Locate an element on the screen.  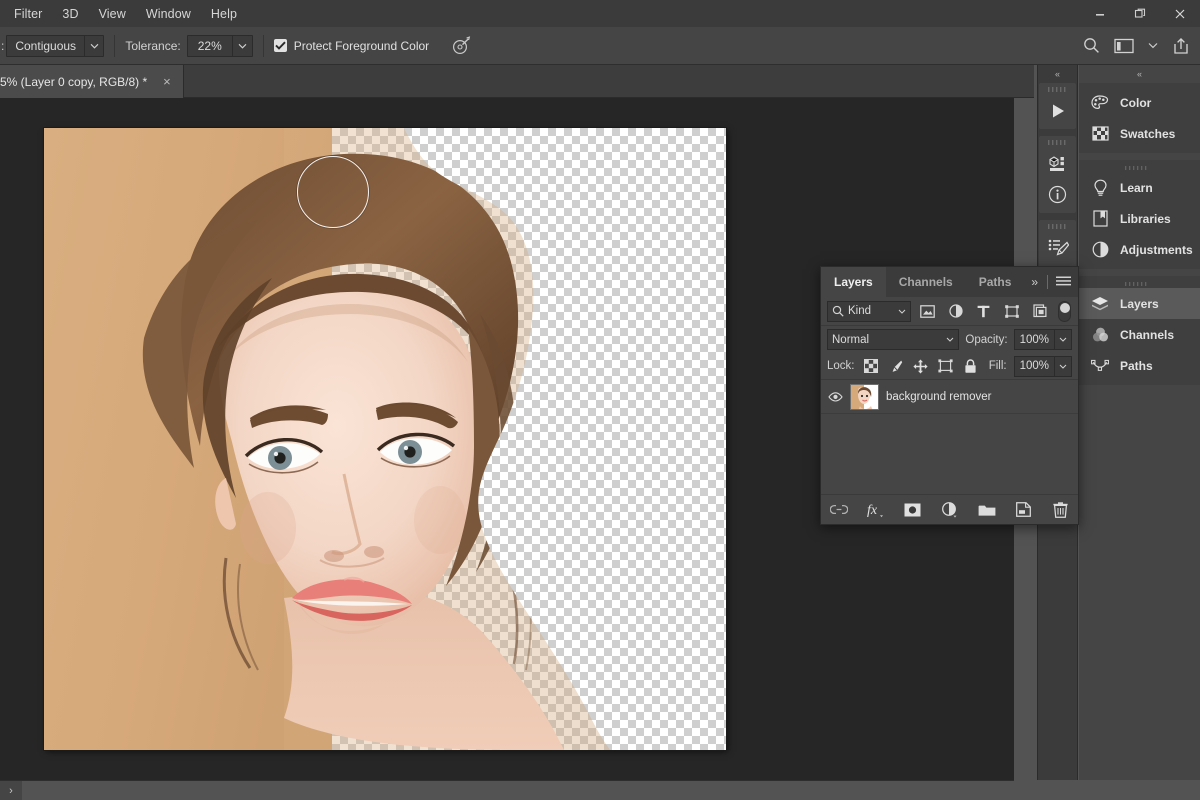
rail-item-swatches: Swatches is located at coordinates (1139, 133).